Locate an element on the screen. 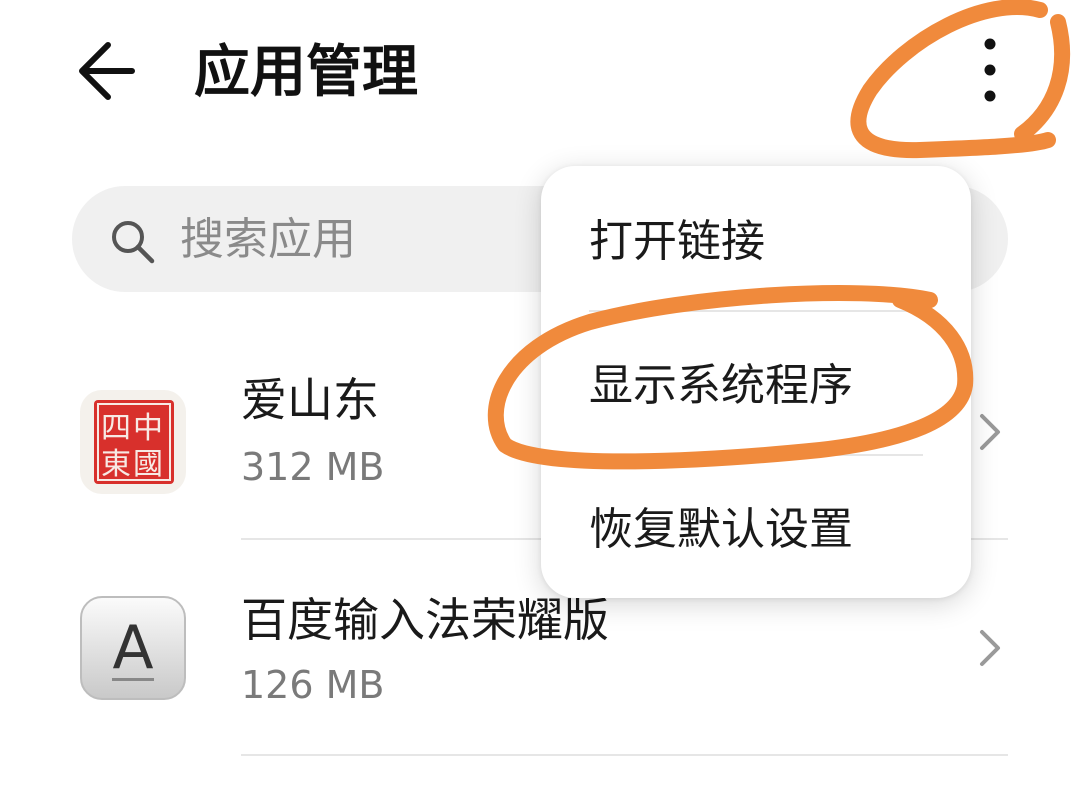  app-size: 312 MB is located at coordinates (313, 467).